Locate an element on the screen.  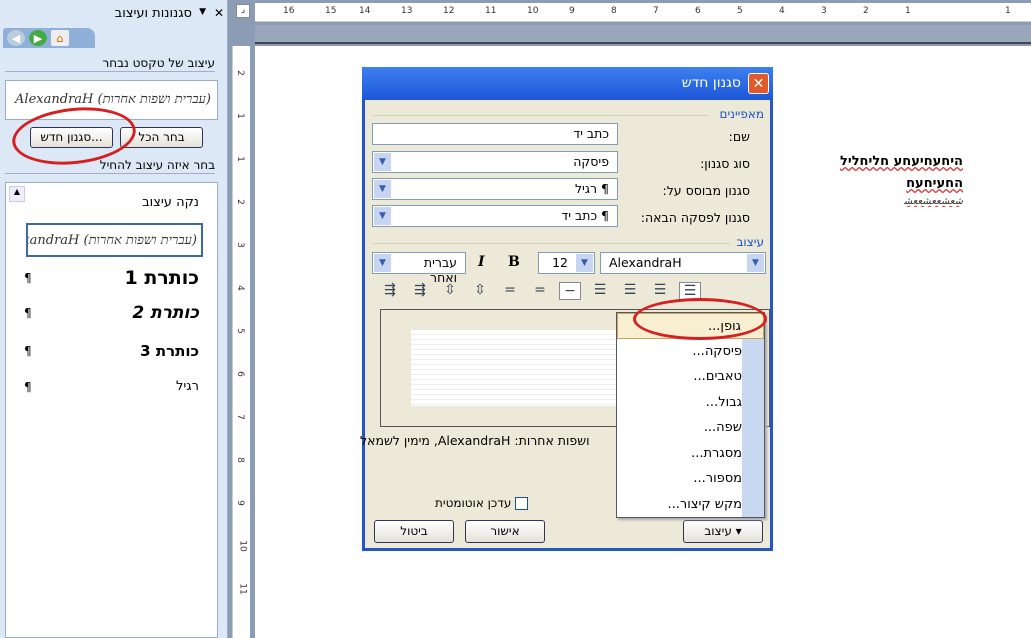
ruler-band is located at coordinates (643, 34).